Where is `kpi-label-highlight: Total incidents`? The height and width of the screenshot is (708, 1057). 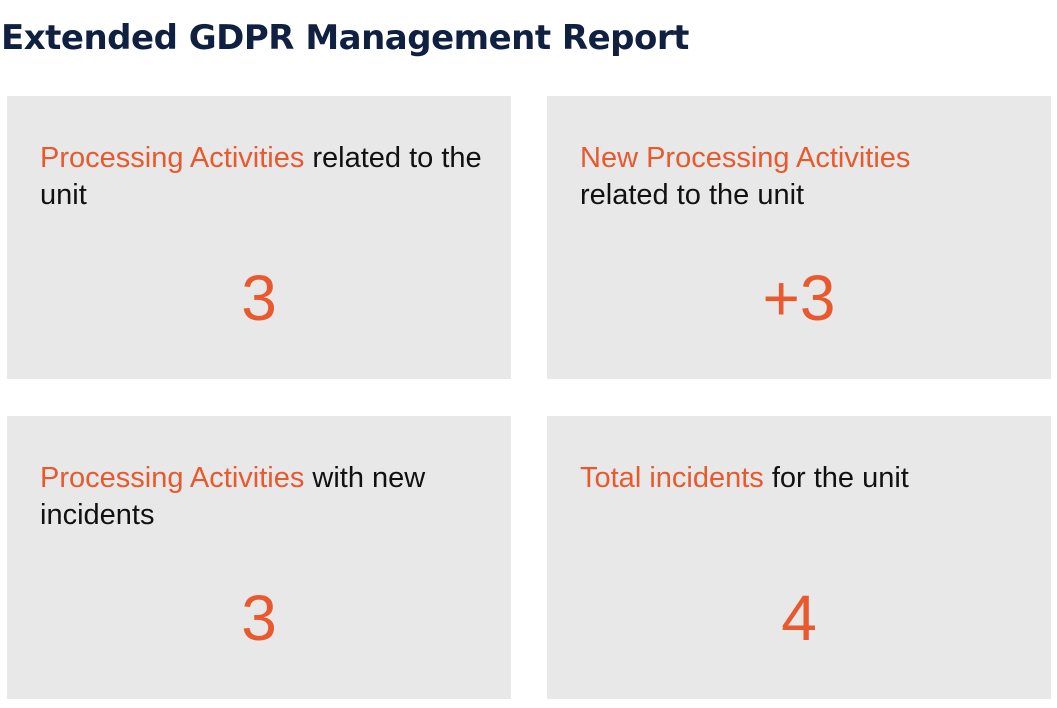
kpi-label-highlight: Total incidents is located at coordinates (672, 478).